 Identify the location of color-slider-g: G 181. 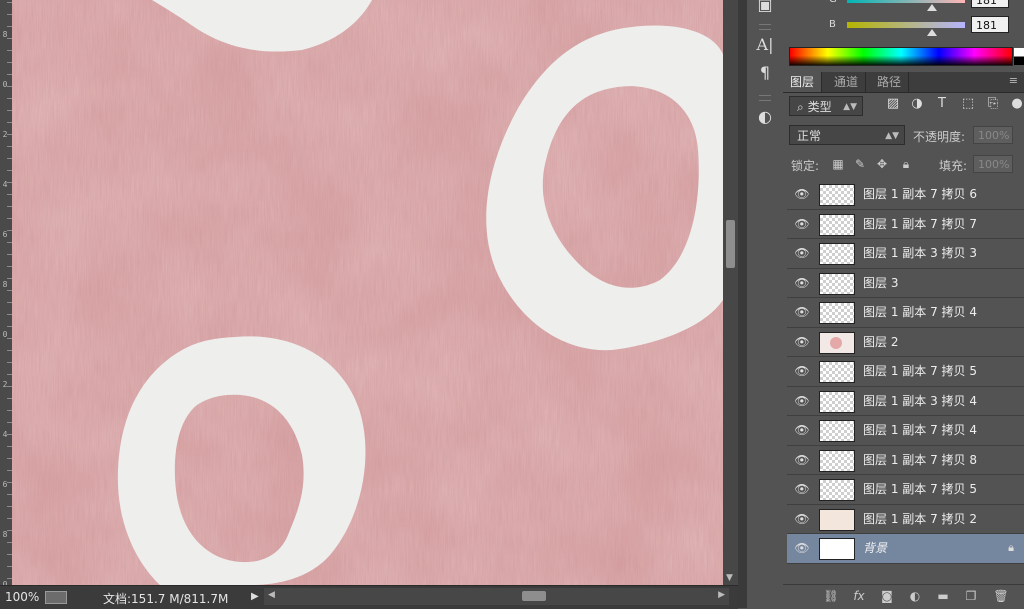
(903, 6).